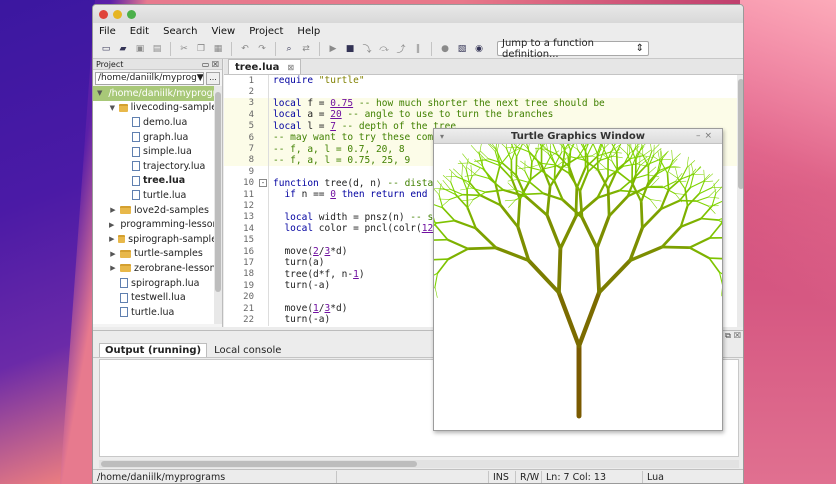 The width and height of the screenshot is (836, 484). What do you see at coordinates (107, 31) in the screenshot?
I see `menu-file: File` at bounding box center [107, 31].